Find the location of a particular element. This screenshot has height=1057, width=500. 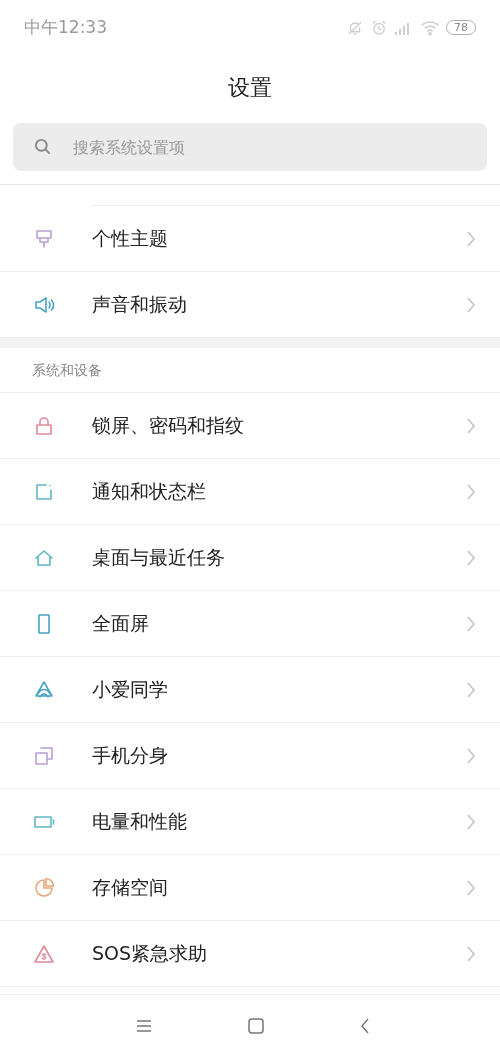

settings-item: 通知和状态栏 is located at coordinates (250, 492).